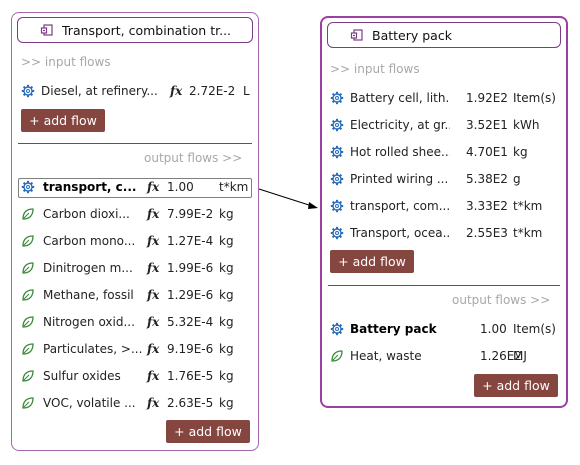  I want to click on input-flow-row: Hot rolled shee... 4.70E1 kg, so click(444, 153).